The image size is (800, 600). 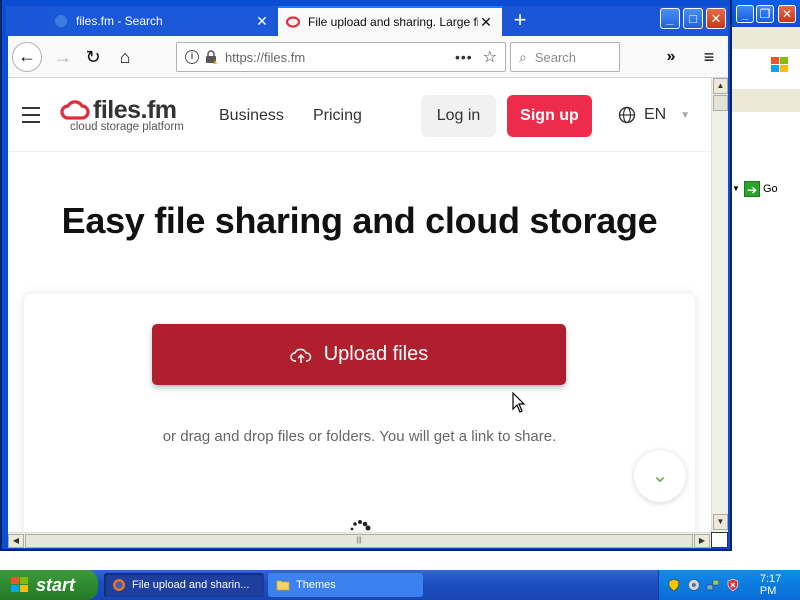 I want to click on folder-icon, so click(x=283, y=585).